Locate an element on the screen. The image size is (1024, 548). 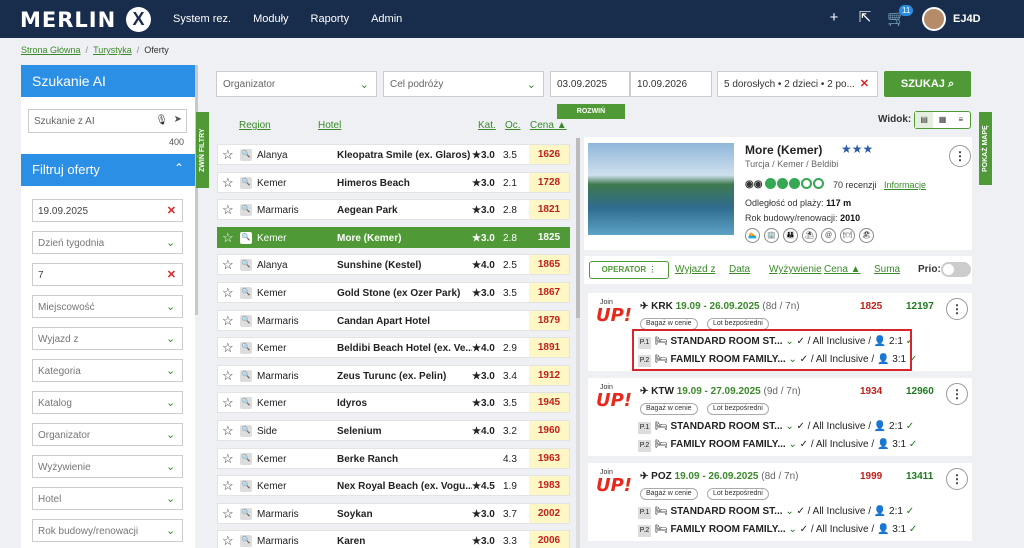
table-row: ☆ 🔍 Kemer More (Kemer) ★3.0 2.8 1825 is located at coordinates (393, 237).